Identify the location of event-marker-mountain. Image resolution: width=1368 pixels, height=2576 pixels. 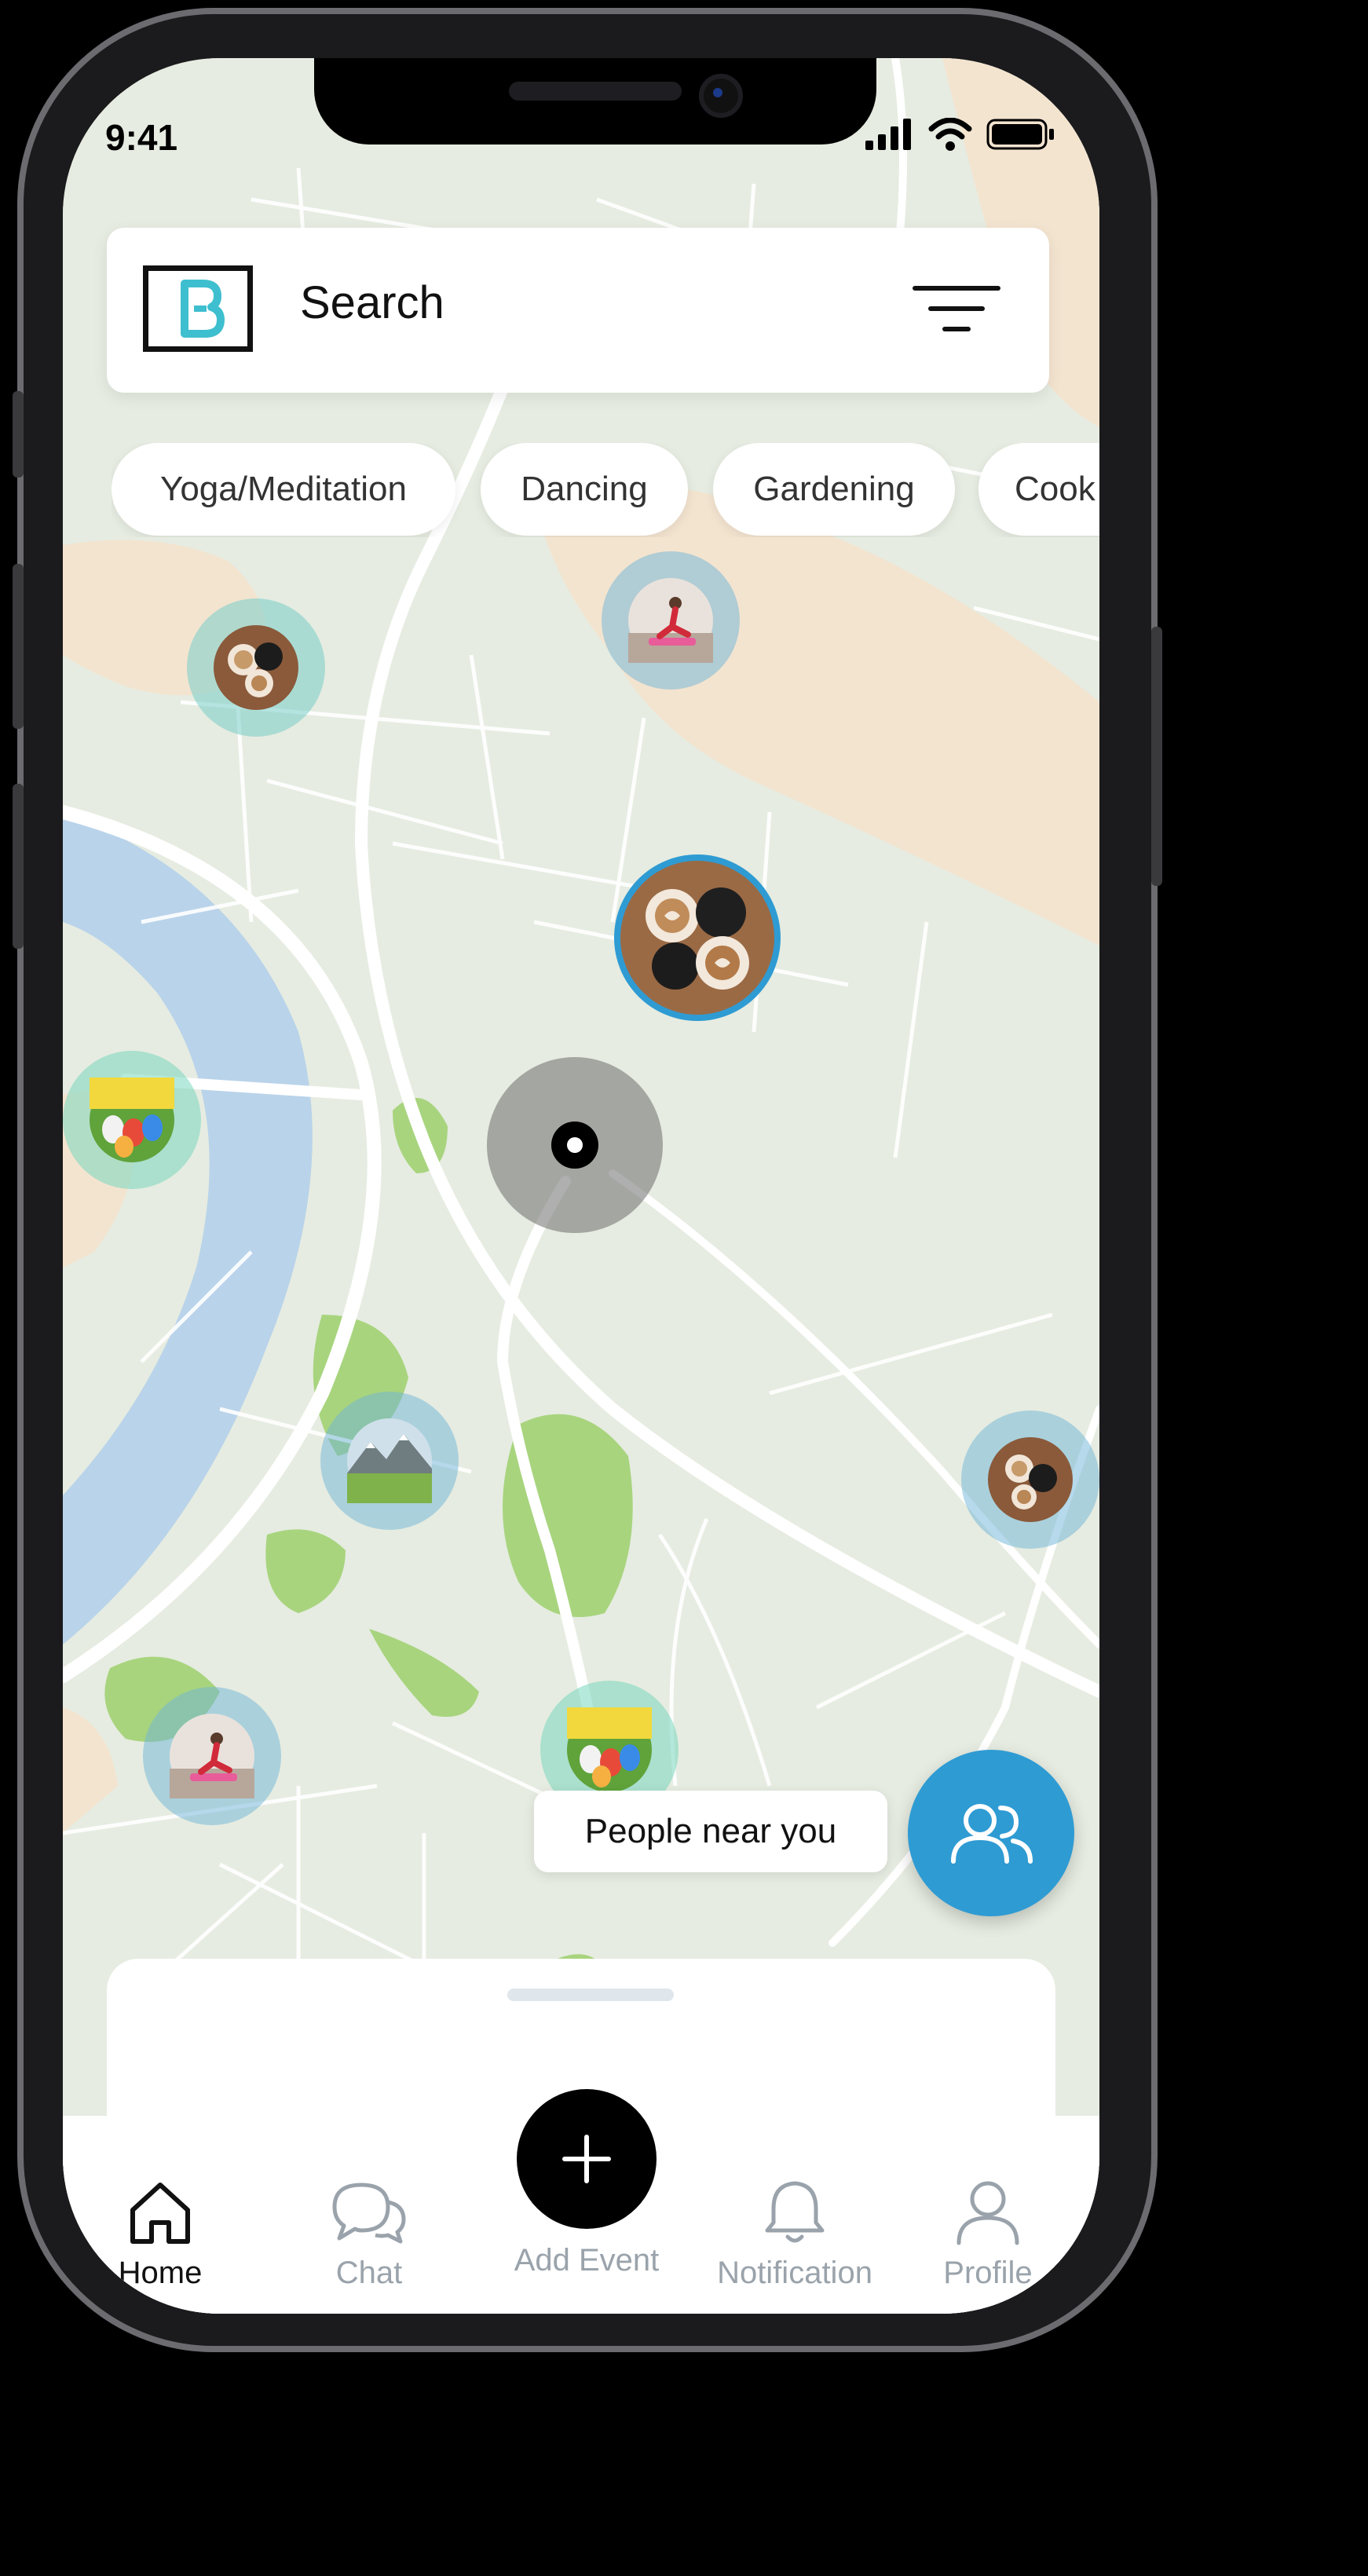
(389, 1461).